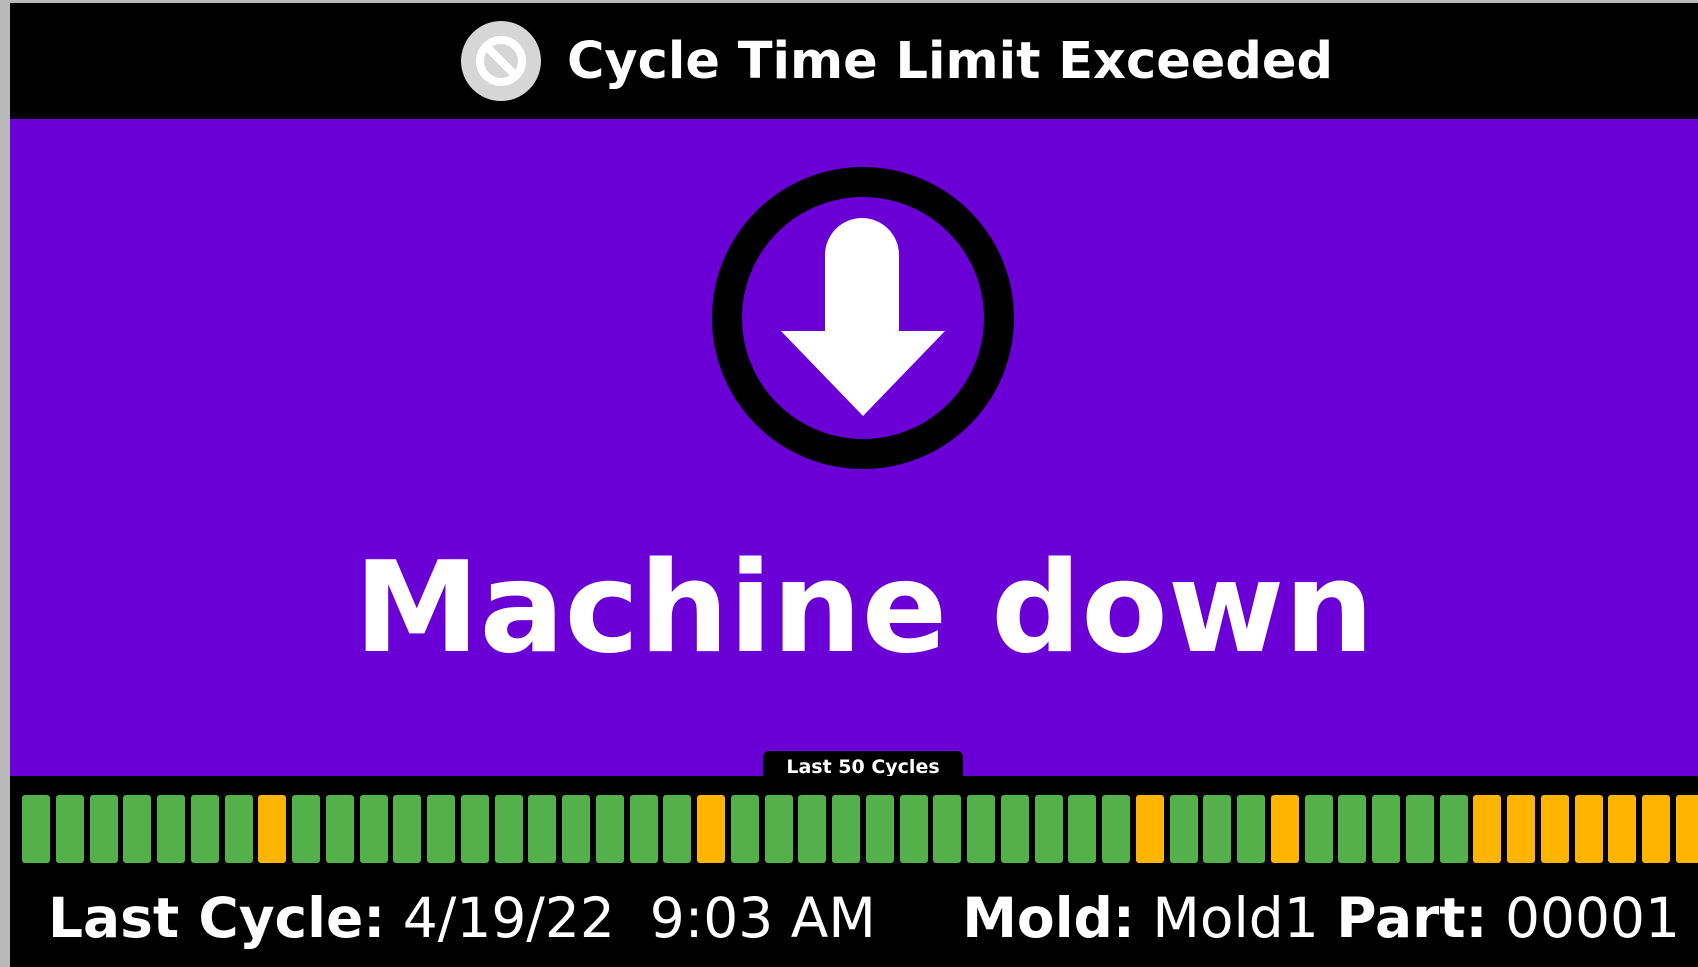  What do you see at coordinates (1235, 918) in the screenshot?
I see `mold-value: Mold1` at bounding box center [1235, 918].